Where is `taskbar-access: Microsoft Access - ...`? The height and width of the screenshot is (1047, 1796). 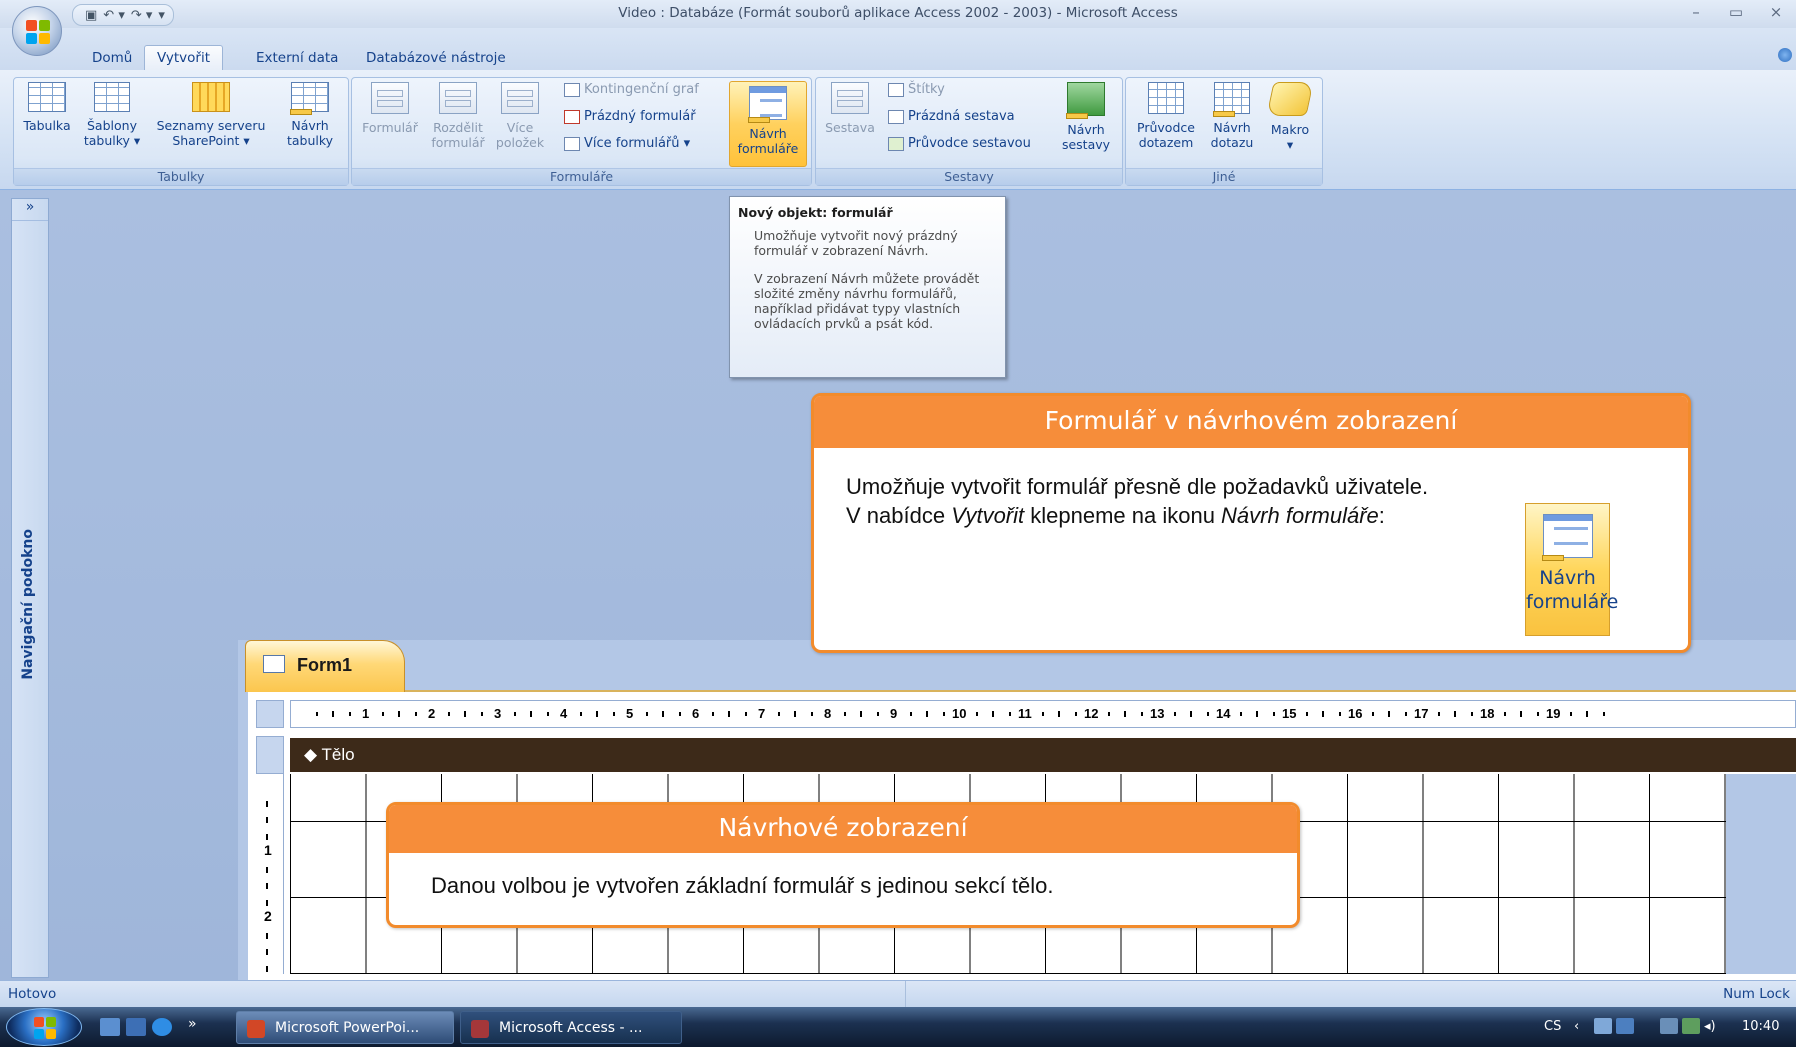 taskbar-access: Microsoft Access - ... is located at coordinates (571, 1027).